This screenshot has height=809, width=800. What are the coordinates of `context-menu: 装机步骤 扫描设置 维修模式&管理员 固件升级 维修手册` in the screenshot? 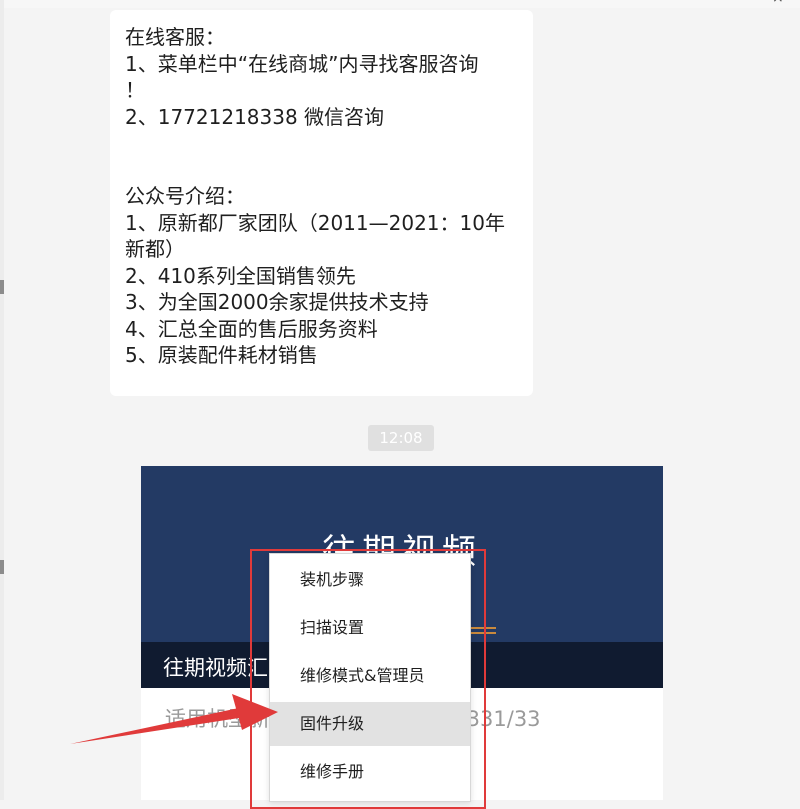 It's located at (370, 677).